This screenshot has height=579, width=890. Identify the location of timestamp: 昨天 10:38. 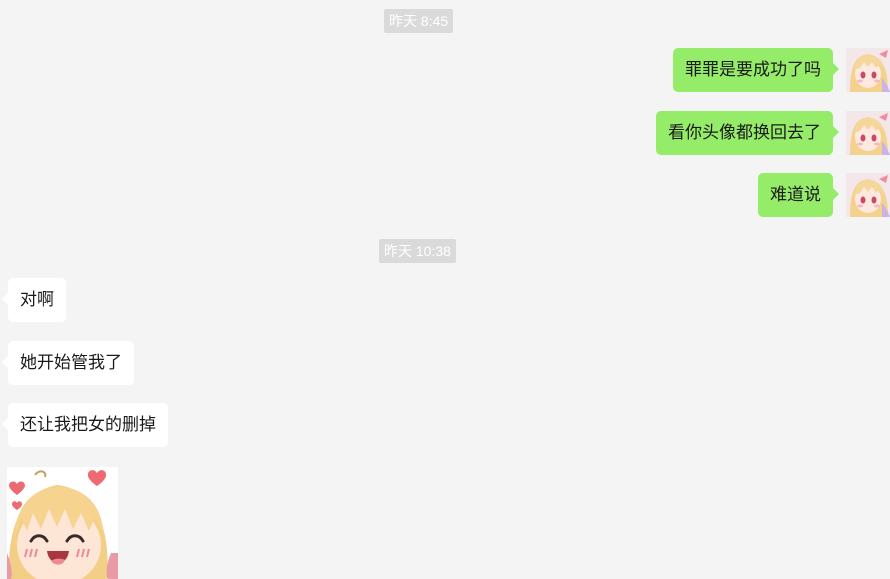
(417, 251).